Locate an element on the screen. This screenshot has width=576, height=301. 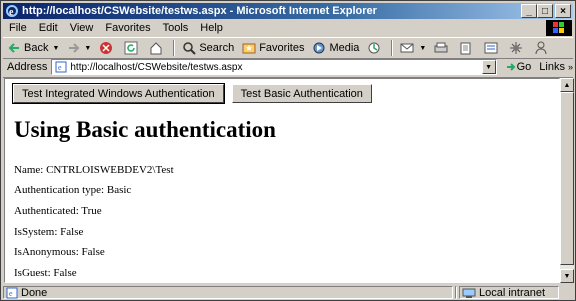
forward-dropdown-icon: ▼ is located at coordinates (87, 48).